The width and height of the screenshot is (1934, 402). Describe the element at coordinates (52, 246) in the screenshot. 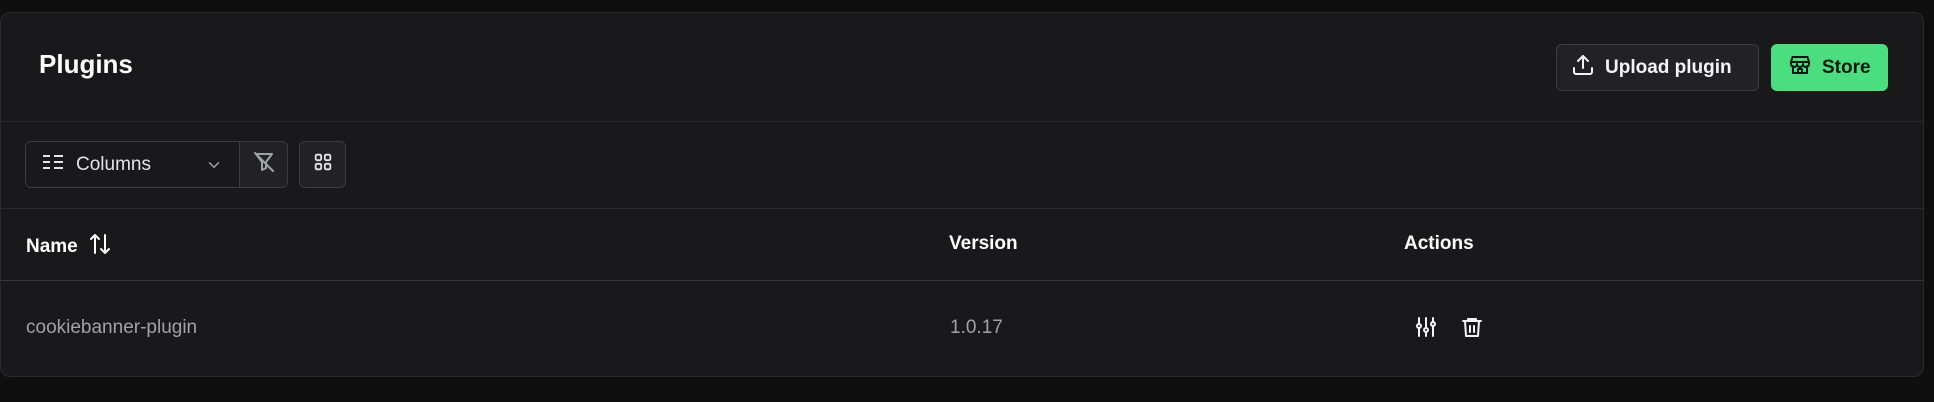

I see `column-name-label: Name` at that location.